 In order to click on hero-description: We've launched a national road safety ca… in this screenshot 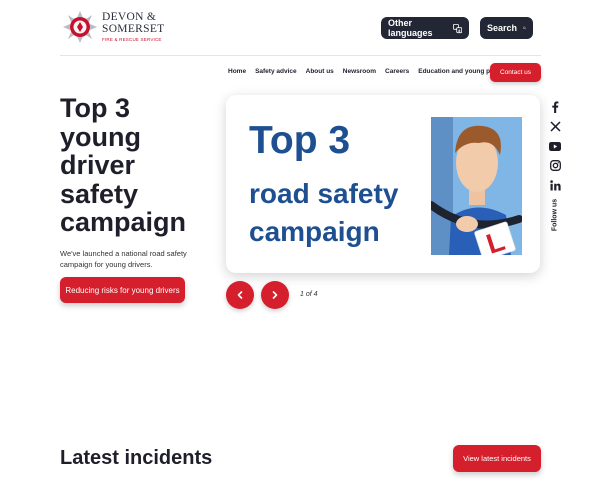, I will do `click(123, 259)`.